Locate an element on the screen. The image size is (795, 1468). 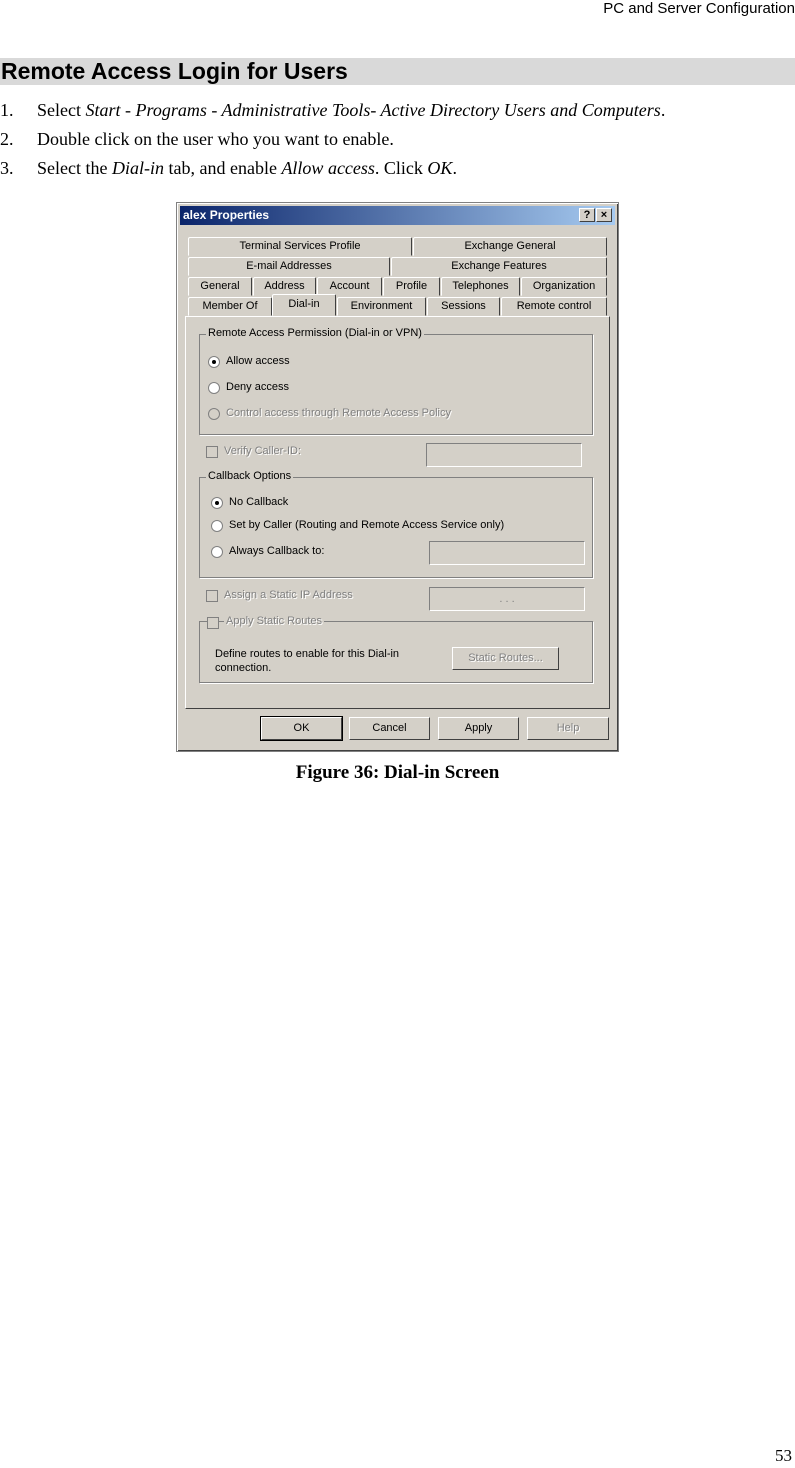
tab-sessions: Sessions is located at coordinates (463, 306).